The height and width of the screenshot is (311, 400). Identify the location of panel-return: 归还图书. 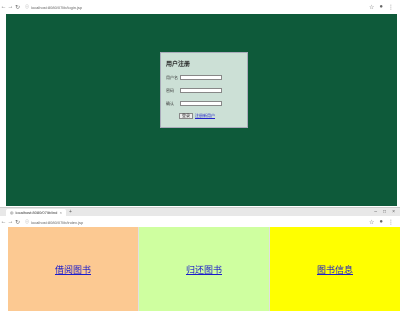
(203, 269).